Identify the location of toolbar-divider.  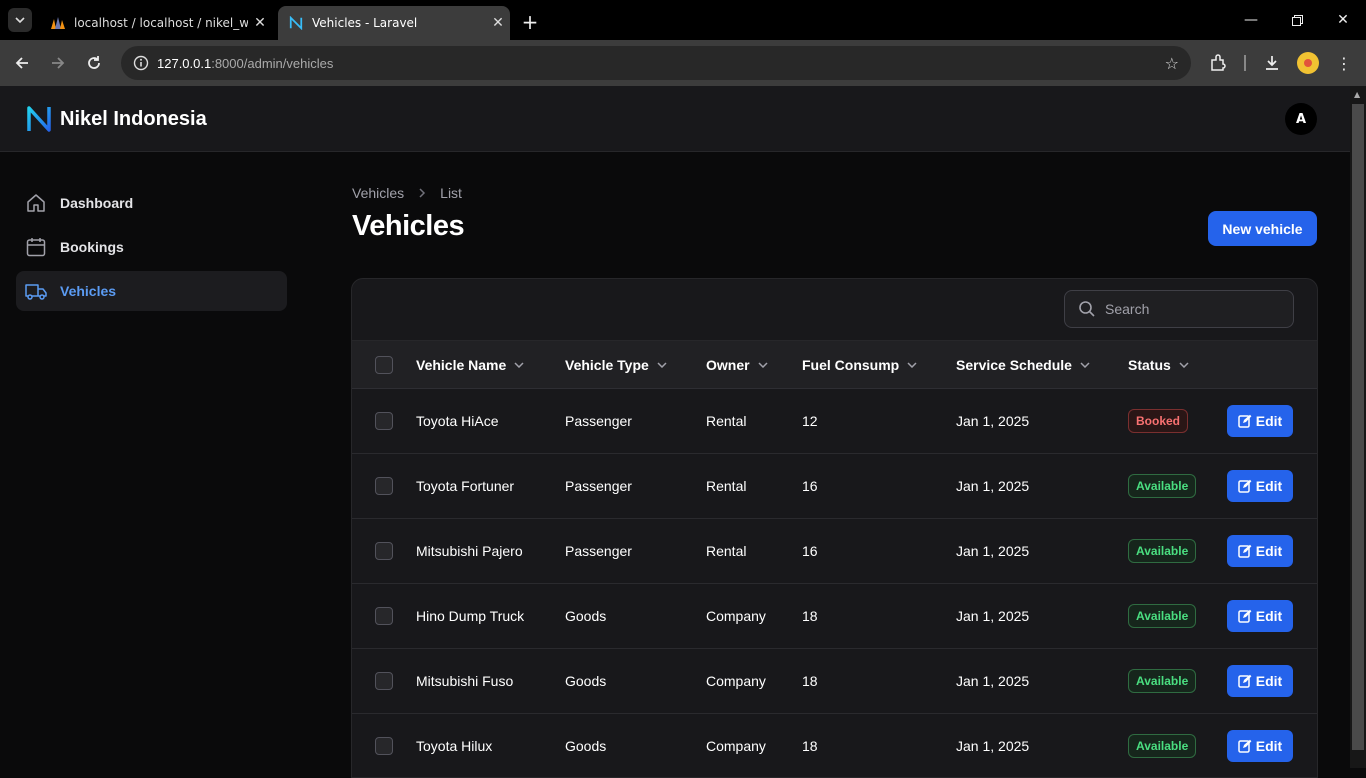
(1245, 63).